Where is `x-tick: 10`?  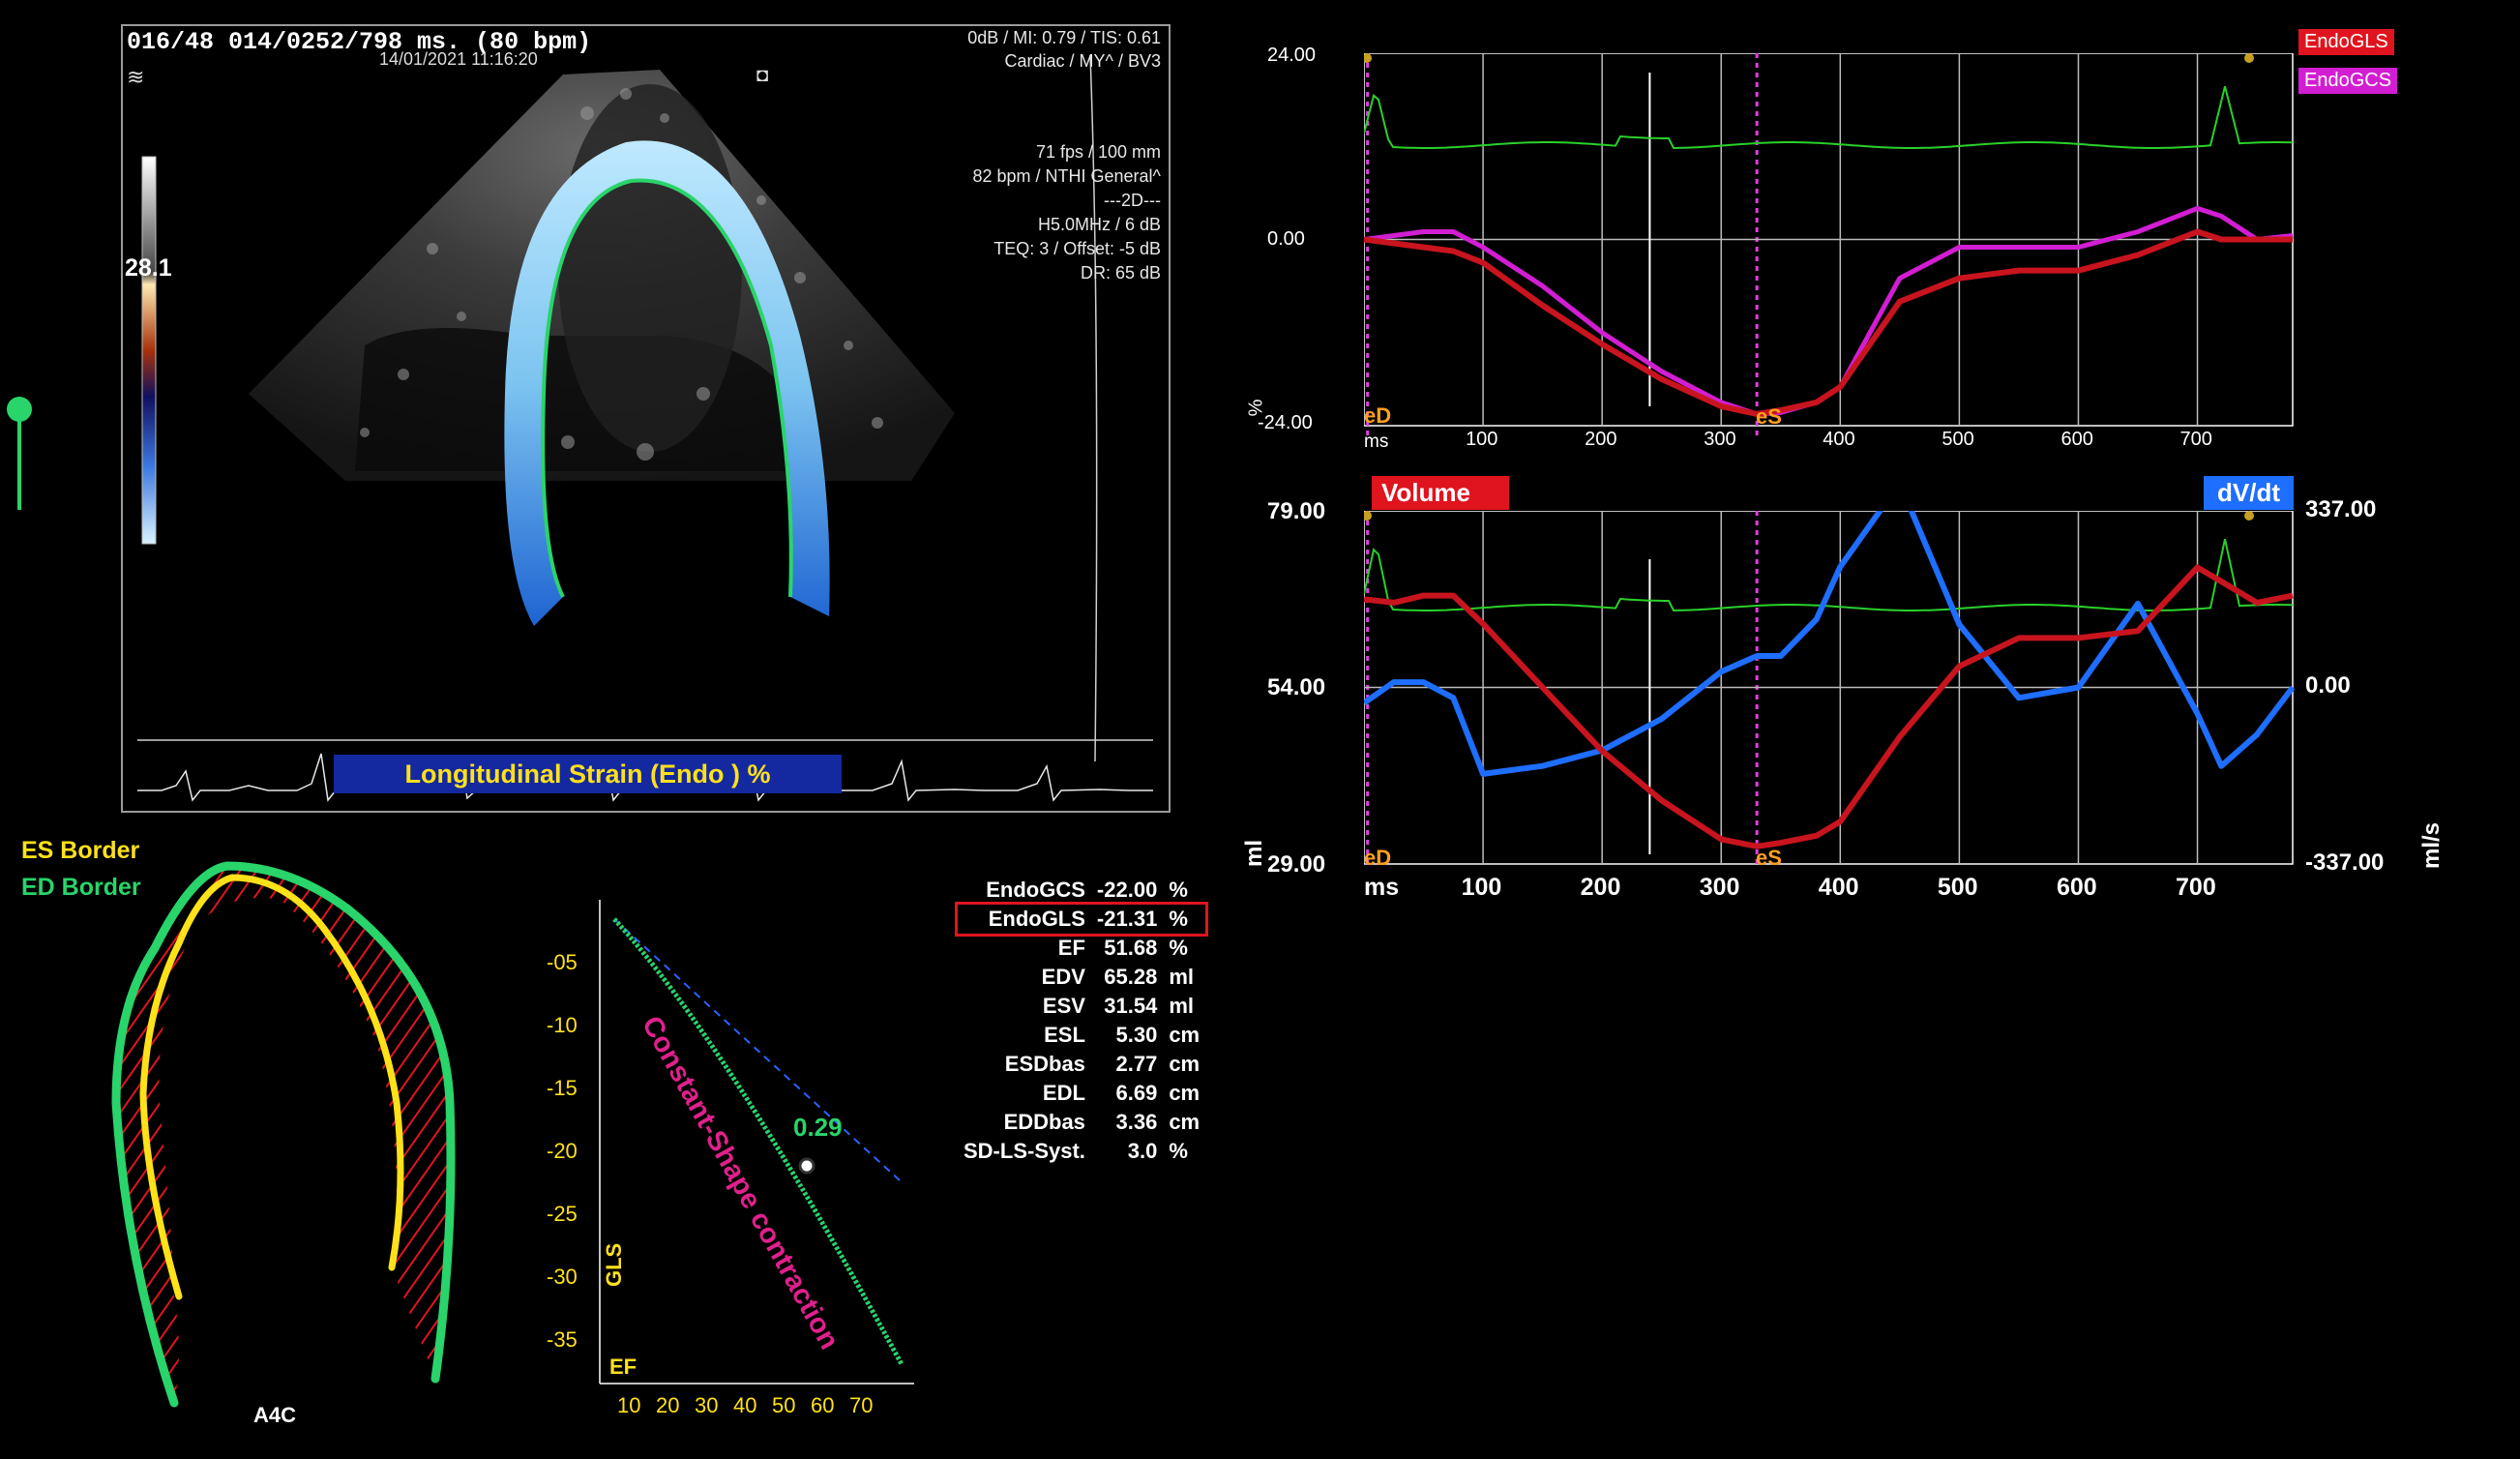 x-tick: 10 is located at coordinates (629, 1405).